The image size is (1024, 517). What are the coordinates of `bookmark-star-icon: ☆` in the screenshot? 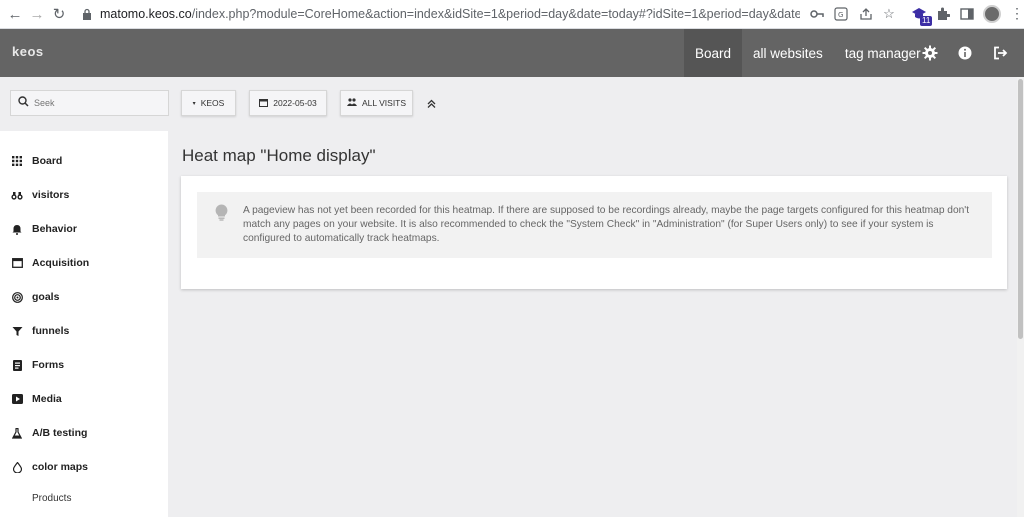 It's located at (889, 14).